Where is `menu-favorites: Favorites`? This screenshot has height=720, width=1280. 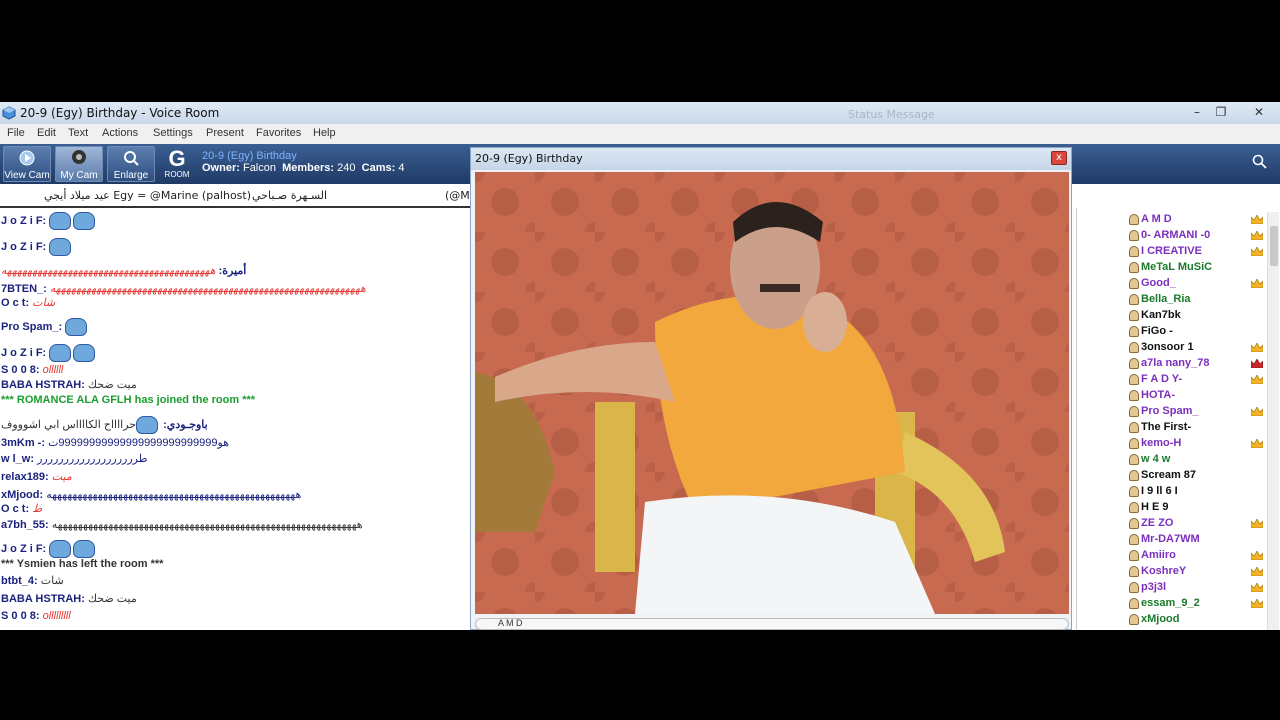
menu-favorites: Favorites is located at coordinates (278, 133).